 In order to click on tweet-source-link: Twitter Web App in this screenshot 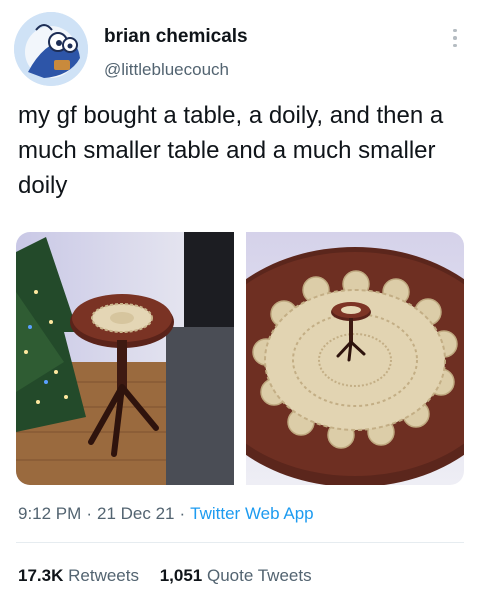, I will do `click(251, 513)`.